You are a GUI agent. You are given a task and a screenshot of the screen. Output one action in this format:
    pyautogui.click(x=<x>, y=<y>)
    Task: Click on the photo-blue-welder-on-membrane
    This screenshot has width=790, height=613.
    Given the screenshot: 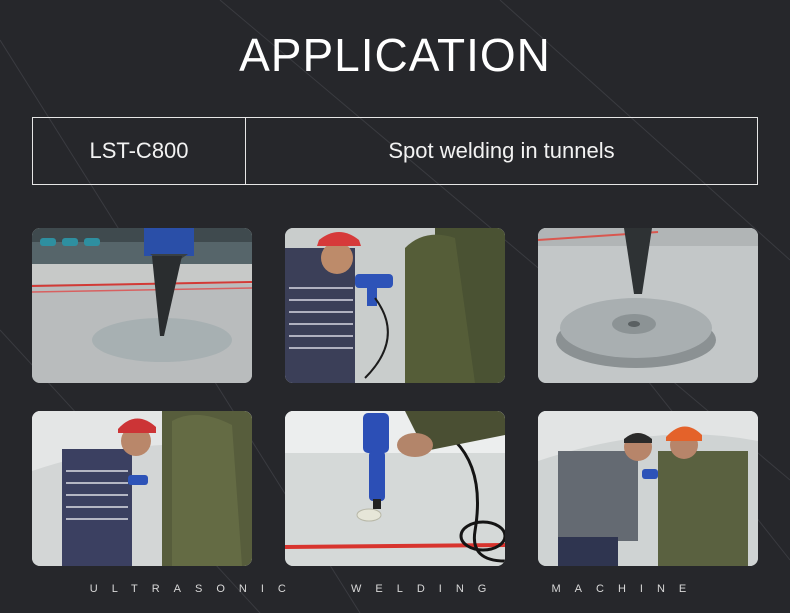 What is the action you would take?
    pyautogui.click(x=395, y=488)
    